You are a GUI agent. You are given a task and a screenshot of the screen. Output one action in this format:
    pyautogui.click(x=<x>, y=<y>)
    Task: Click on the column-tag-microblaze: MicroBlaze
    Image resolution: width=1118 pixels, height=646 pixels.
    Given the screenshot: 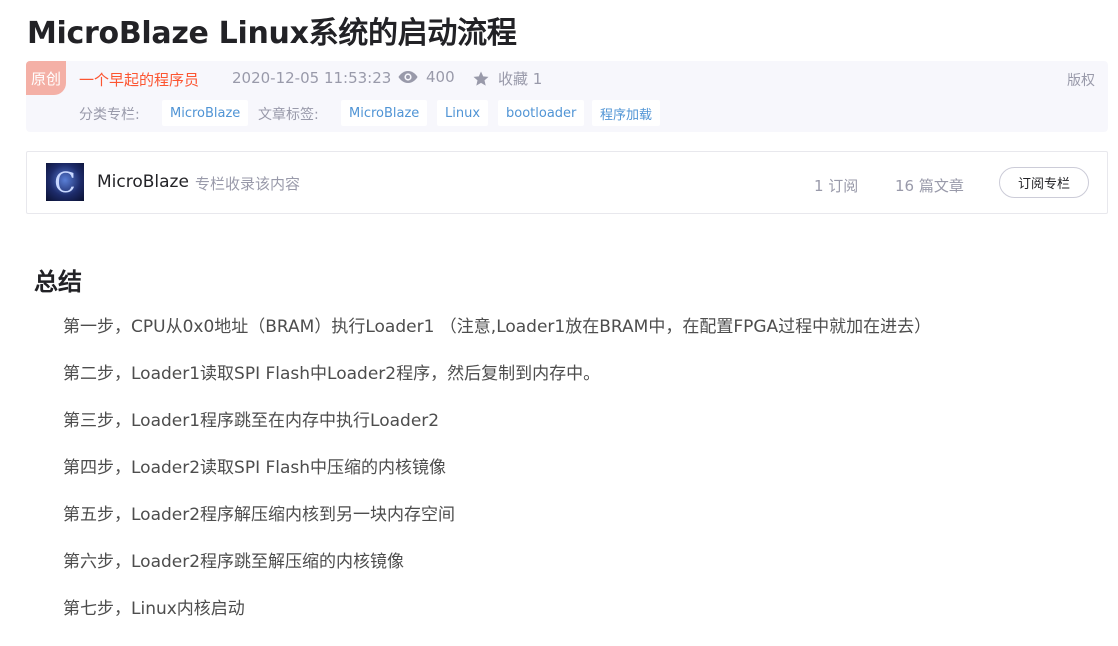 What is the action you would take?
    pyautogui.click(x=205, y=113)
    